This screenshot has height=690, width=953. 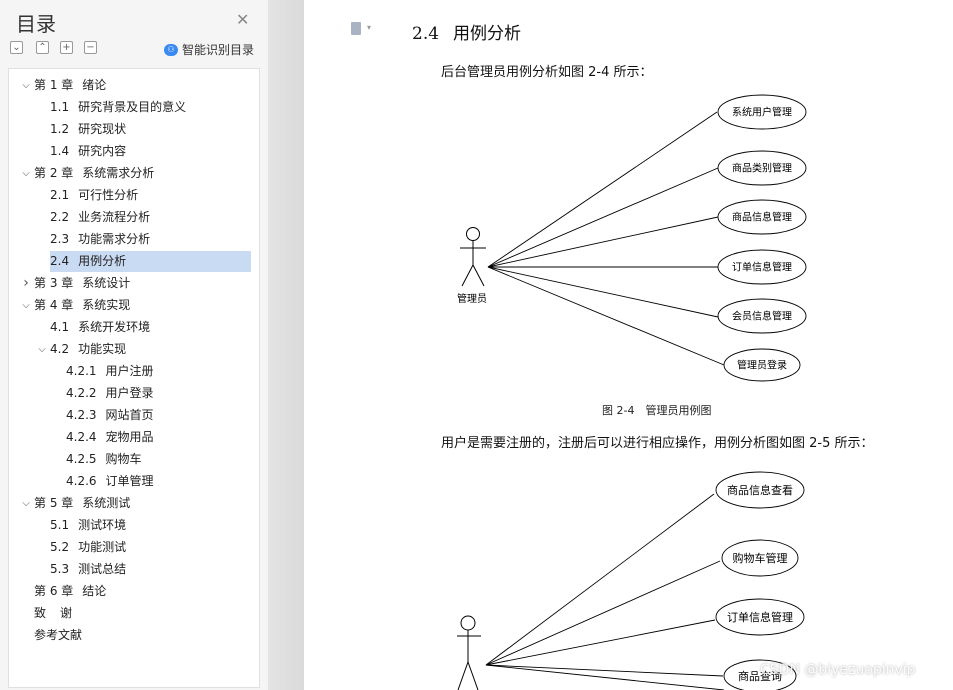 What do you see at coordinates (150, 261) in the screenshot?
I see `toc-item: 2.4 用例分析` at bounding box center [150, 261].